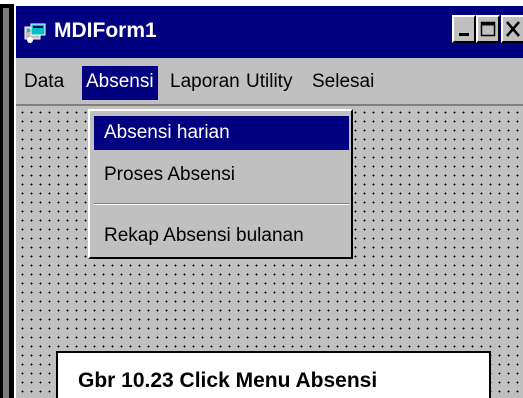 Image resolution: width=523 pixels, height=398 pixels. Describe the element at coordinates (221, 204) in the screenshot. I see `menu-separator` at that location.